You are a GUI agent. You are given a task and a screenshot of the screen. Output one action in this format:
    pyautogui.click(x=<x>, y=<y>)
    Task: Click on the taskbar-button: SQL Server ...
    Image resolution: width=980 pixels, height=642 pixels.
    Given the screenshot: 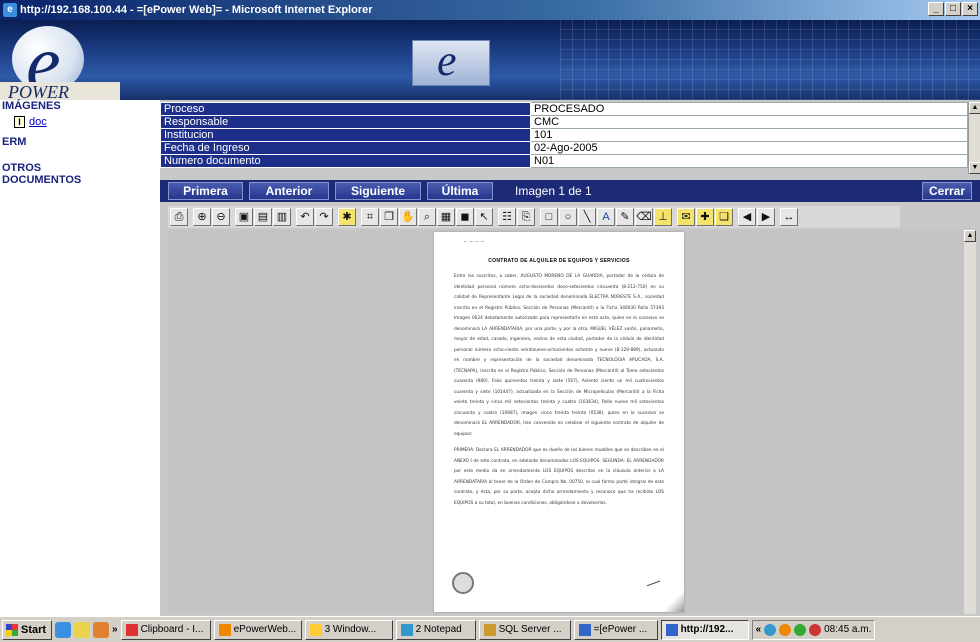 What is the action you would take?
    pyautogui.click(x=524, y=629)
    